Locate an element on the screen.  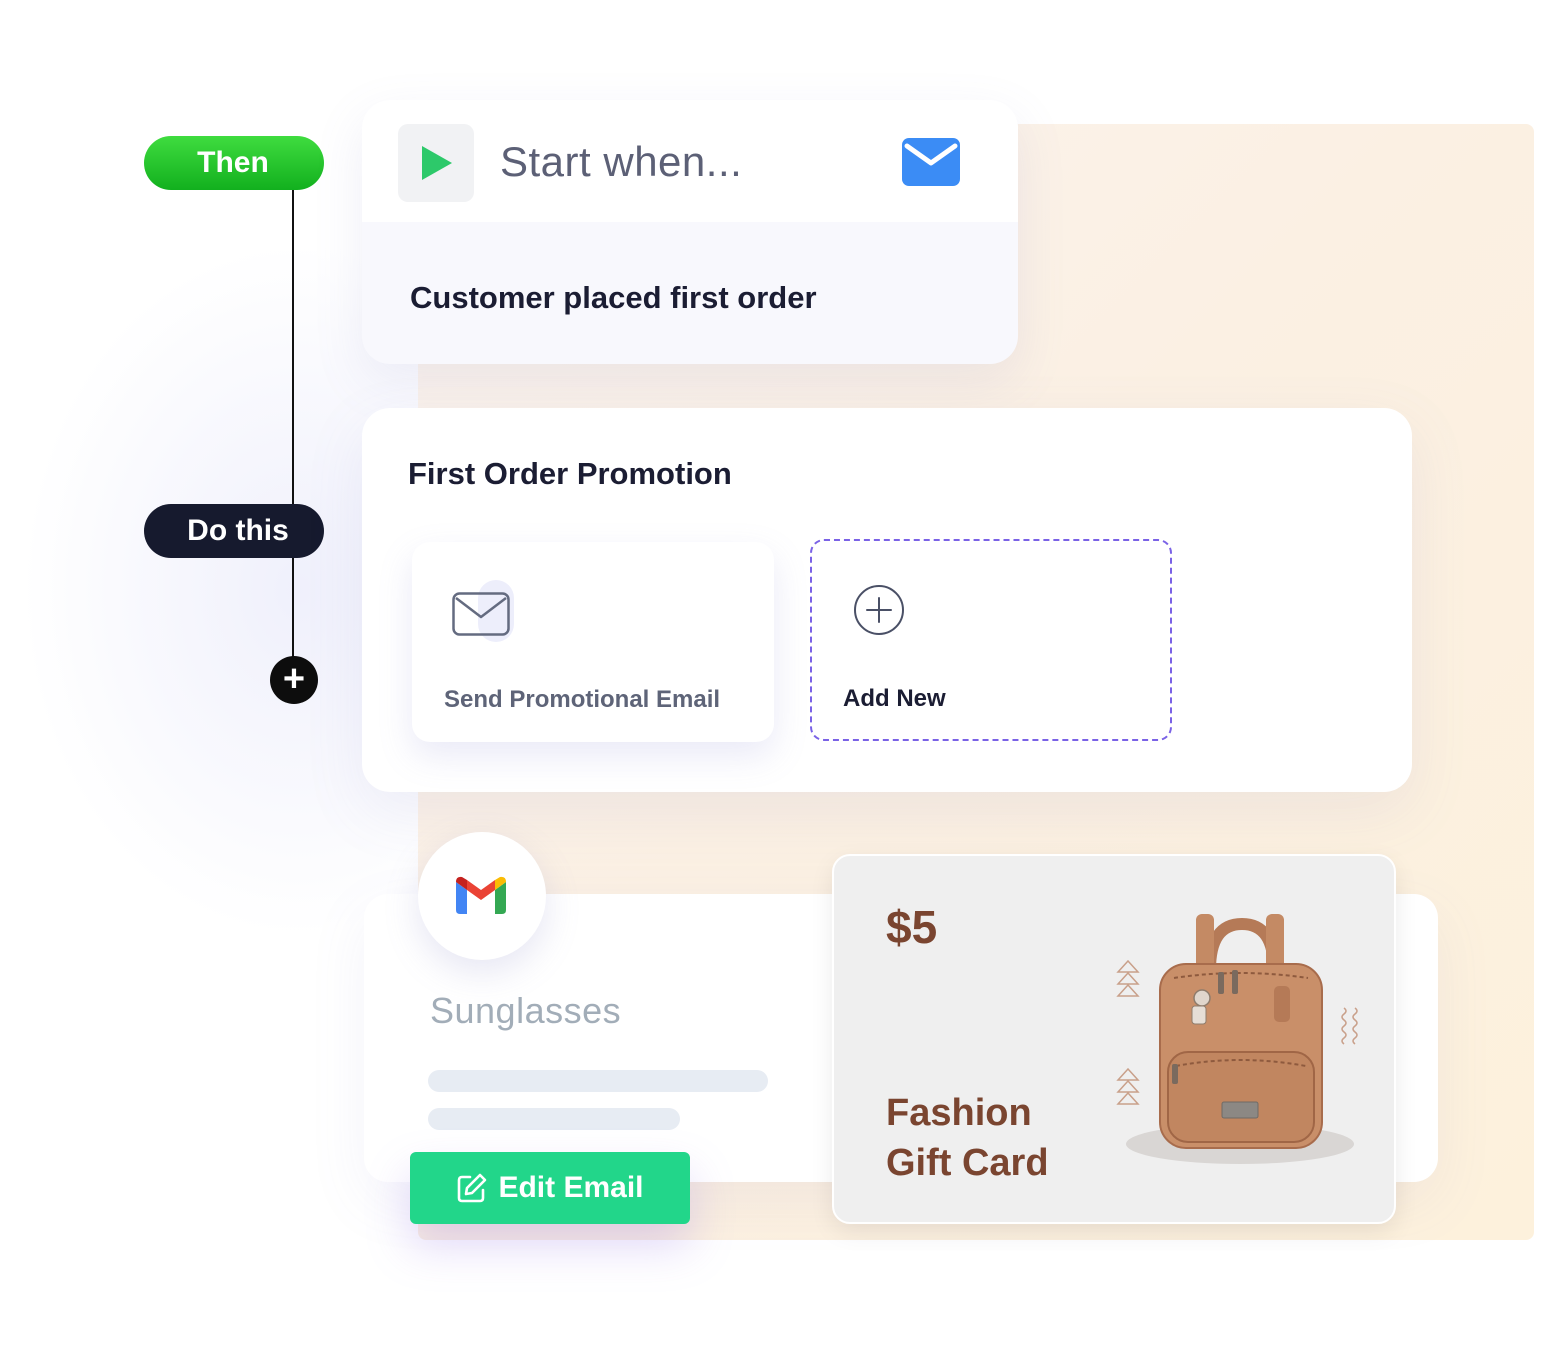
gift-card-title: Fashion Gift Card is located at coordinates (967, 1138).